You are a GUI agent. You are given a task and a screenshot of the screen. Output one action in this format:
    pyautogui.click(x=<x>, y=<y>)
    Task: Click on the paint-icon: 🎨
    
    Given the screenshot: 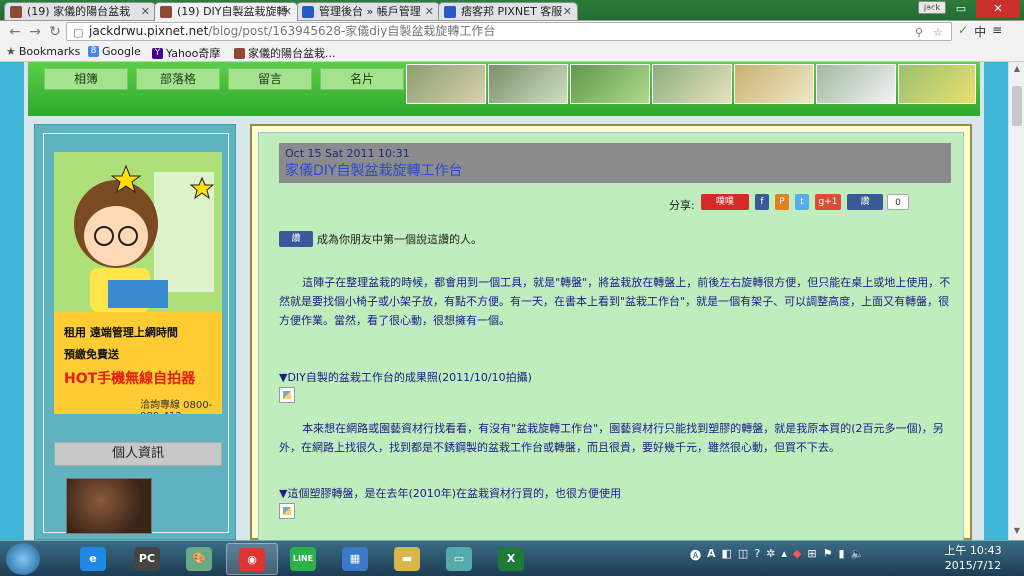 What is the action you would take?
    pyautogui.click(x=199, y=559)
    